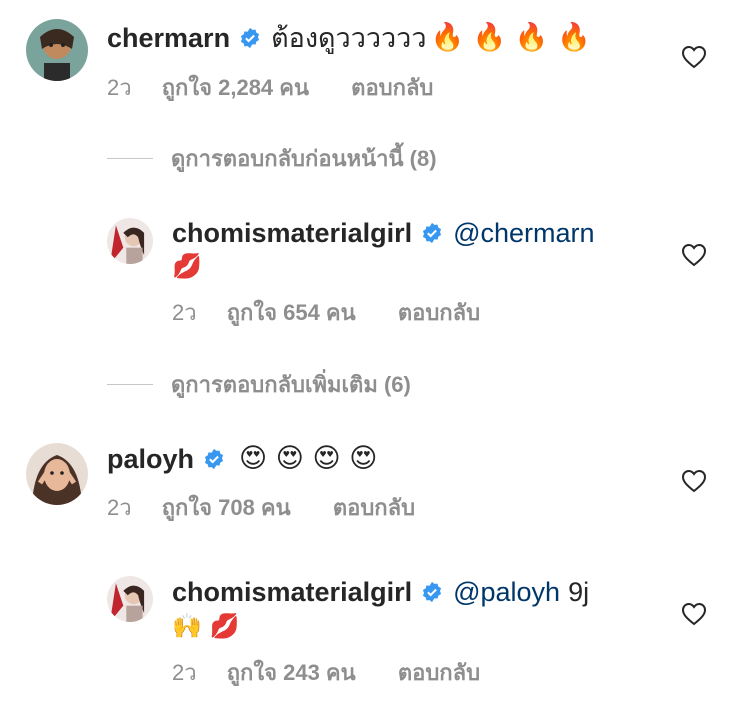  What do you see at coordinates (506, 592) in the screenshot?
I see `mention-link: @paloyh` at bounding box center [506, 592].